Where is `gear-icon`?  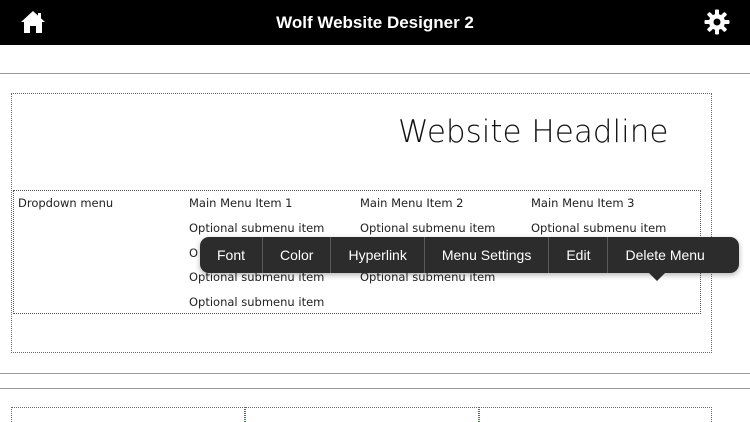
gear-icon is located at coordinates (717, 22).